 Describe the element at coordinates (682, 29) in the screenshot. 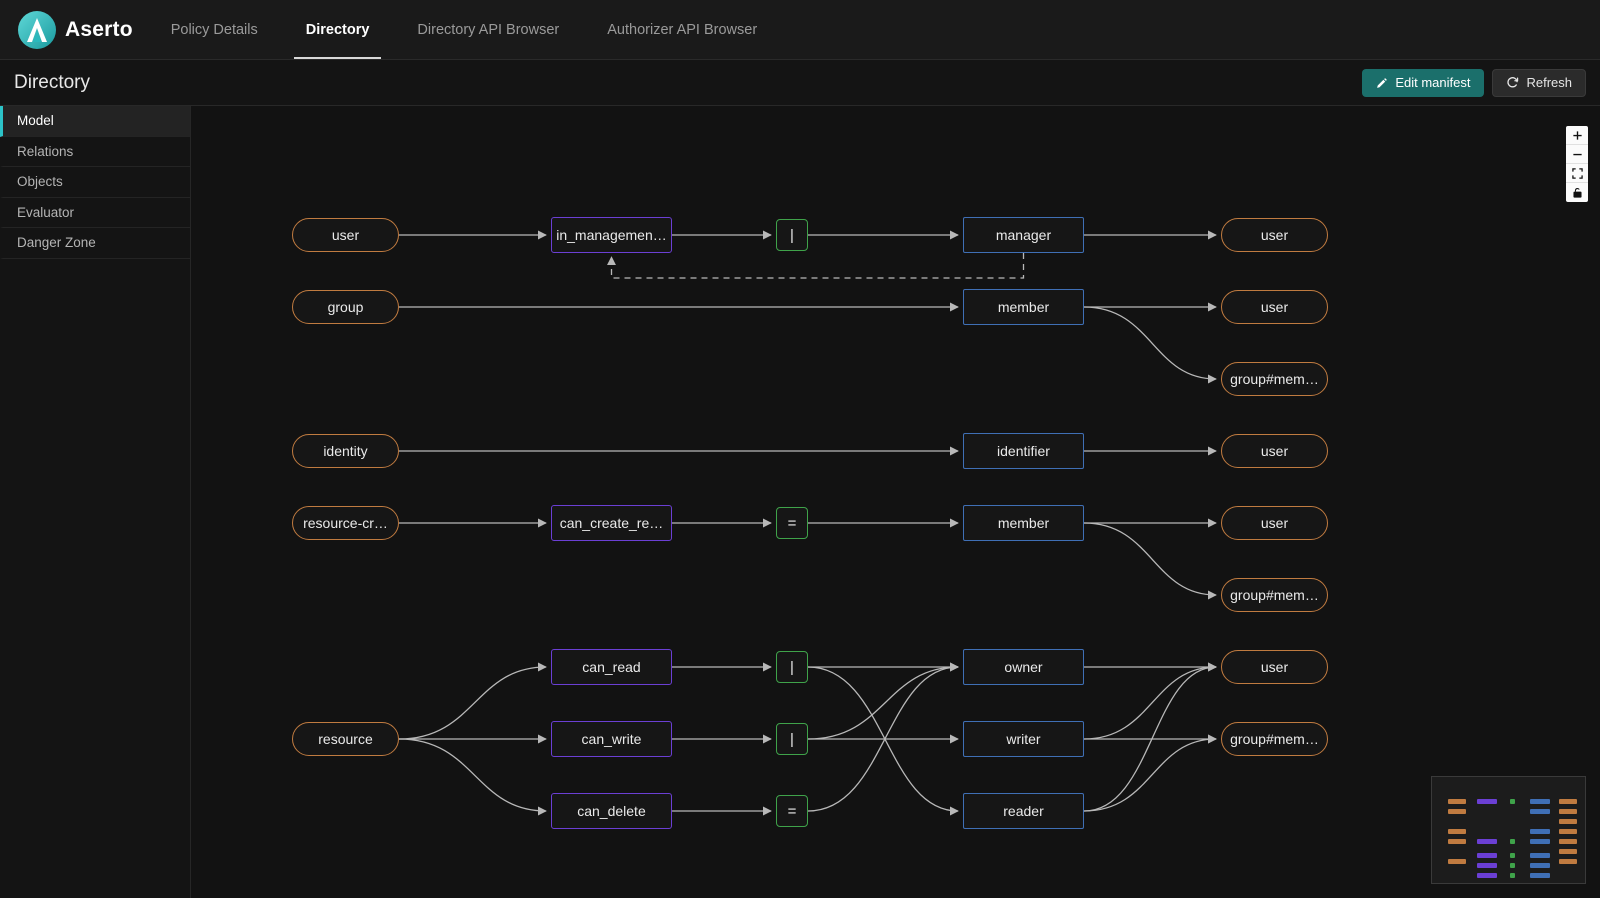

I see `nav-item-authorizer-api-browser: Authorizer API Browser` at that location.